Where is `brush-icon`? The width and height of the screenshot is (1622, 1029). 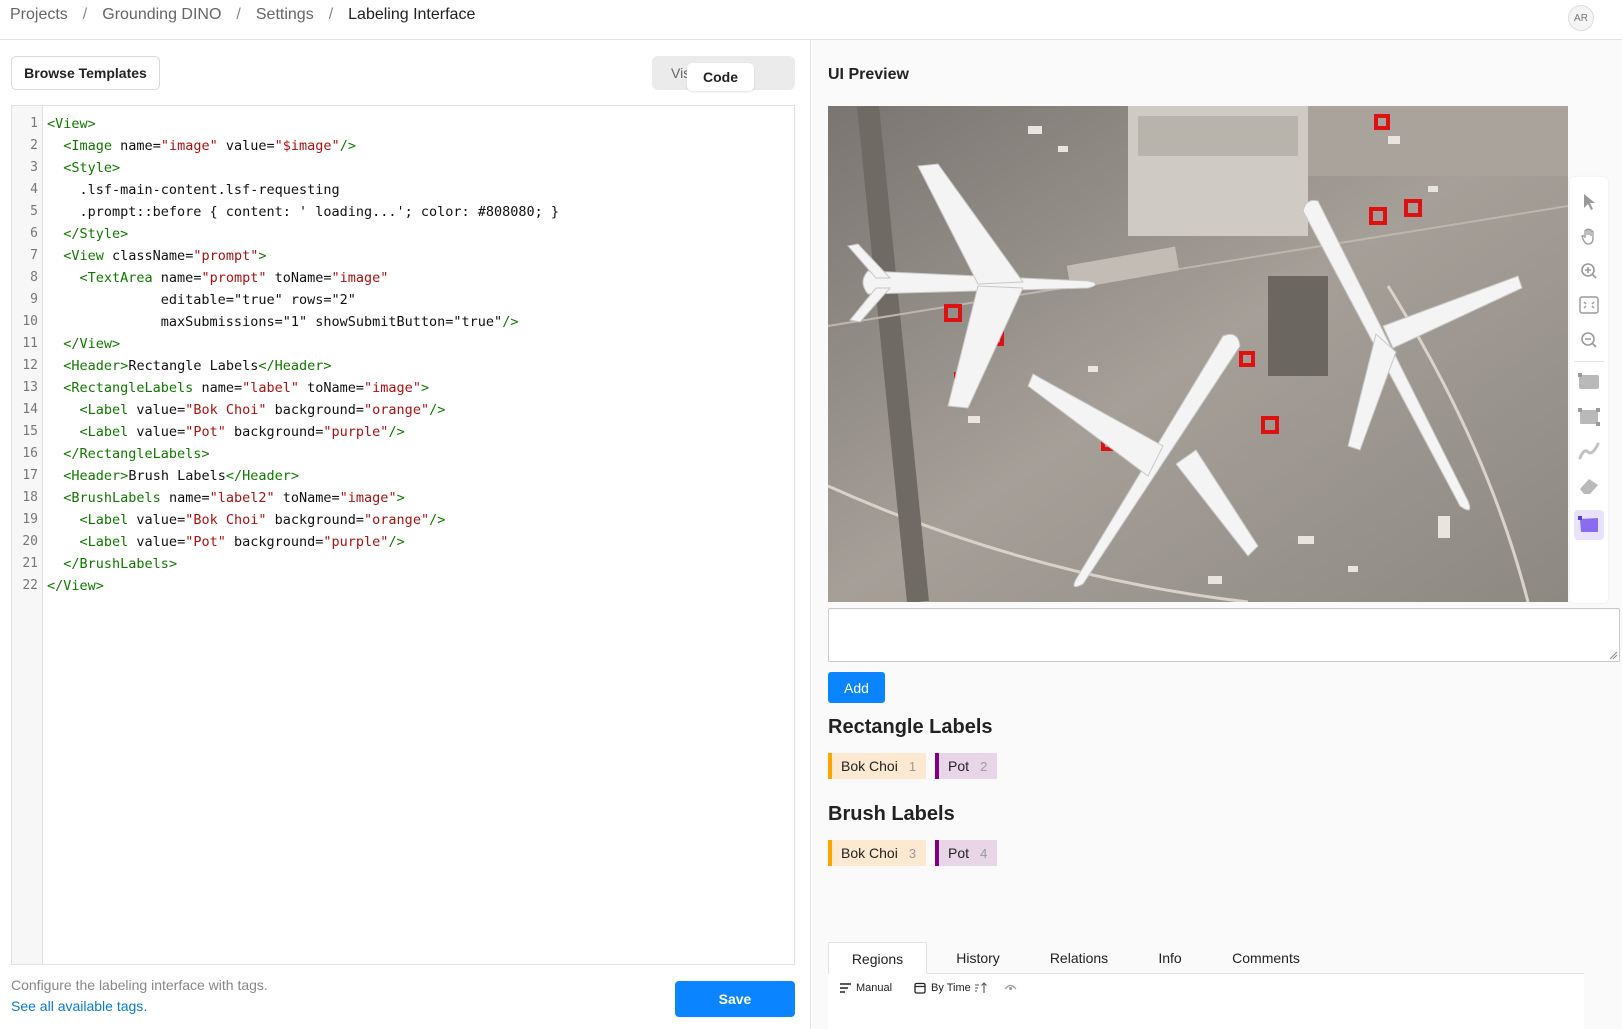 brush-icon is located at coordinates (1589, 451).